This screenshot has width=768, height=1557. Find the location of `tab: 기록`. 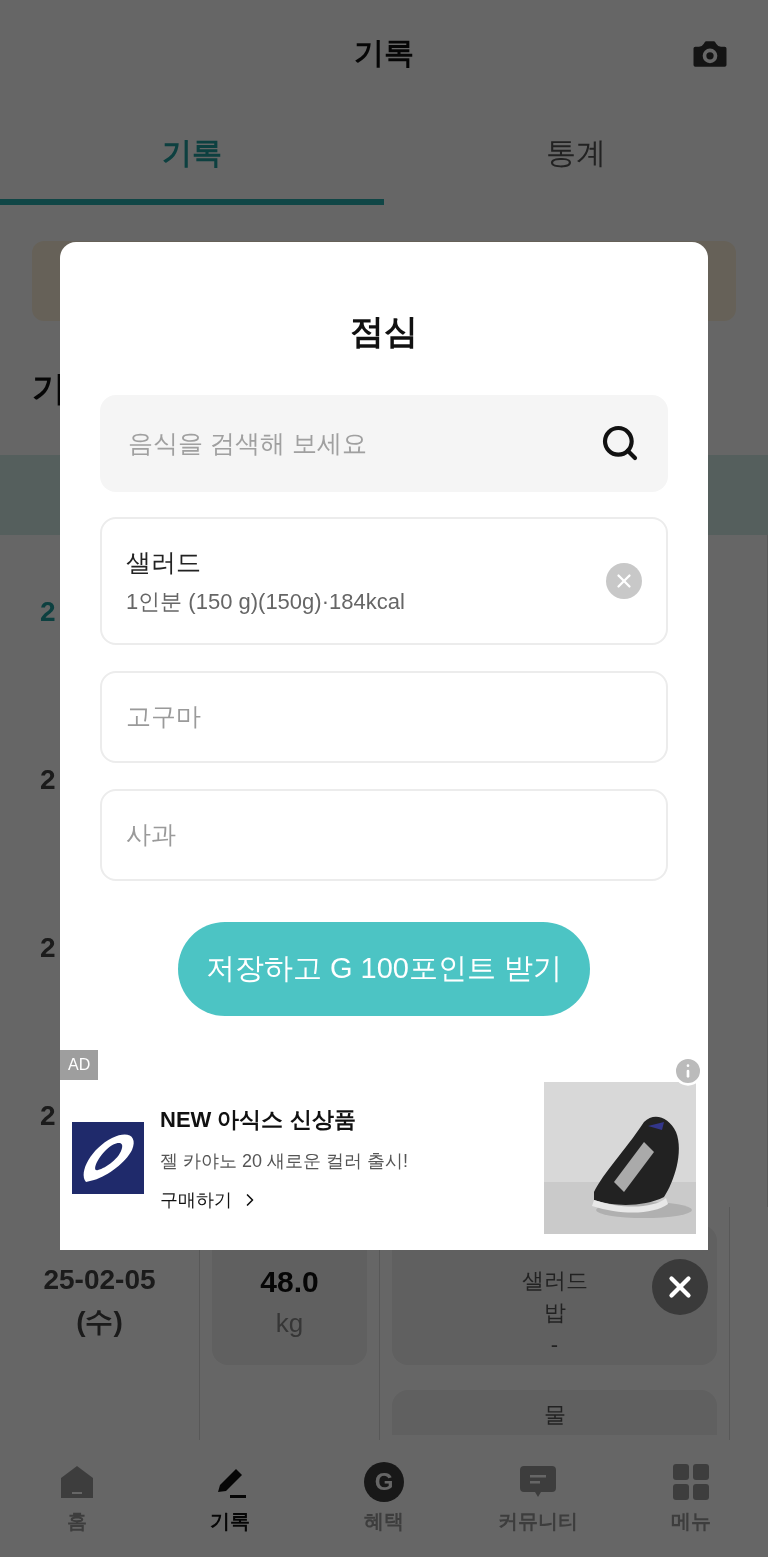

tab: 기록 is located at coordinates (192, 155).